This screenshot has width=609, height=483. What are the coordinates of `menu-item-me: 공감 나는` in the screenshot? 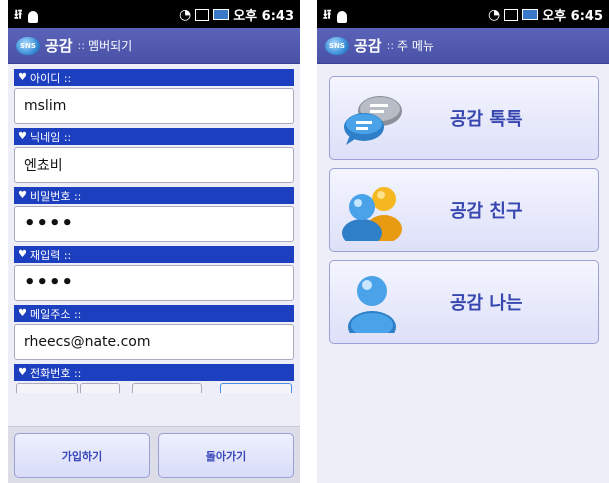 It's located at (464, 302).